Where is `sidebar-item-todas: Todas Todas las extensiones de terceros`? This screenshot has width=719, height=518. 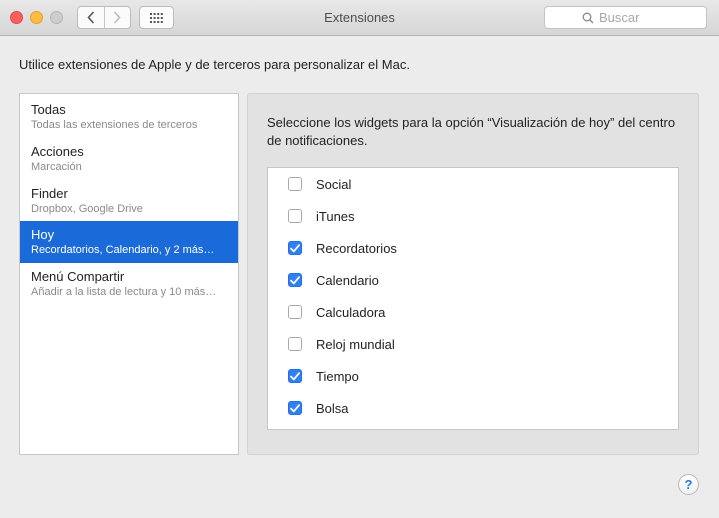 sidebar-item-todas: Todas Todas las extensiones de terceros is located at coordinates (129, 117).